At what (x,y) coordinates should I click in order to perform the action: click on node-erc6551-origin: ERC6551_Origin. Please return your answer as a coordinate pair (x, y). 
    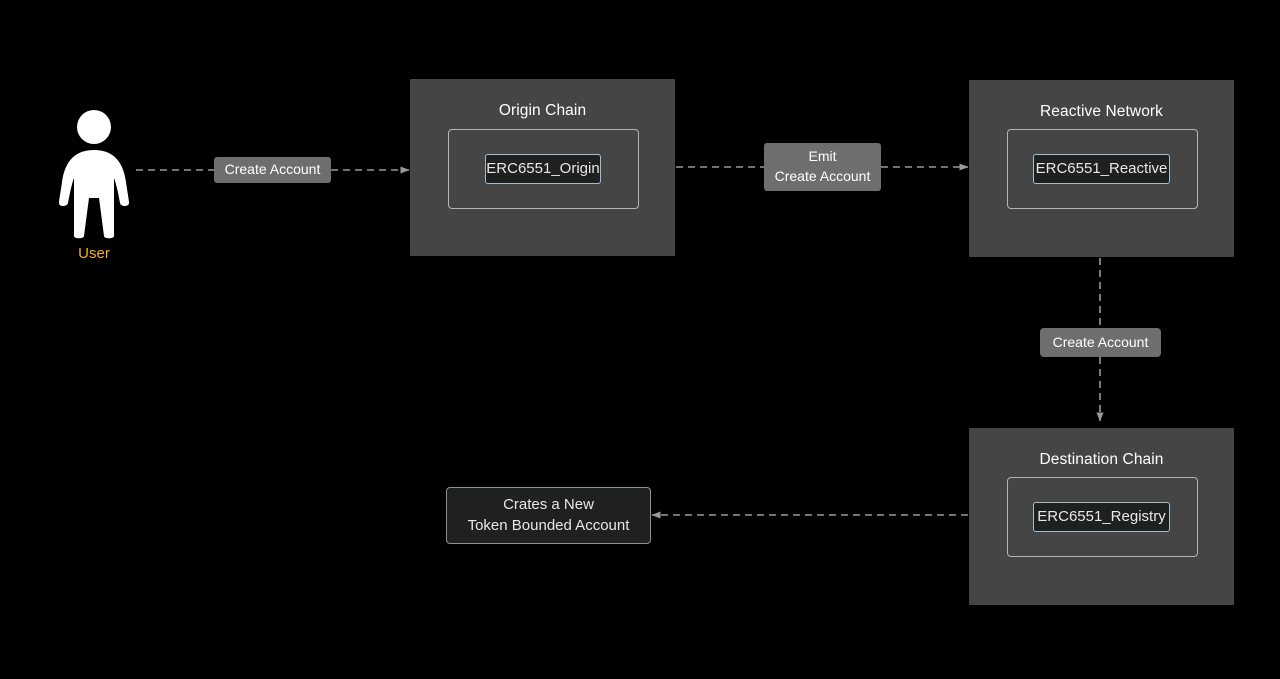
    Looking at the image, I should click on (543, 169).